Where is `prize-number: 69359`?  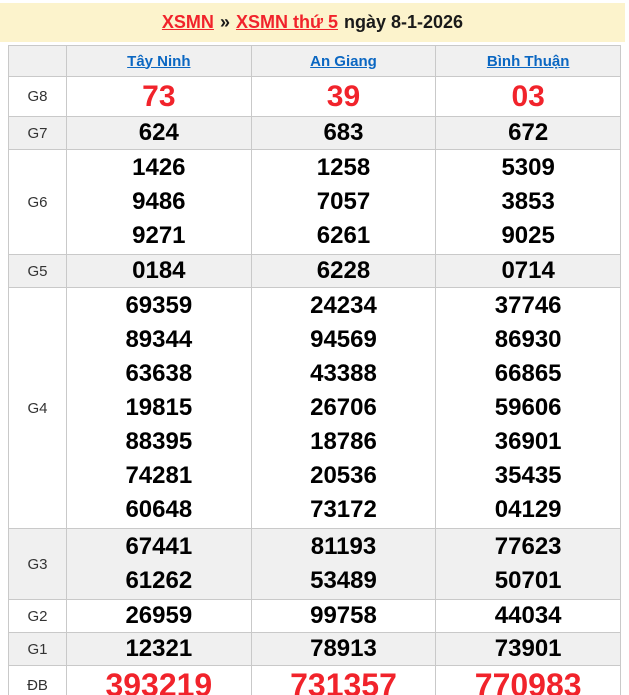
prize-number: 69359 is located at coordinates (159, 305).